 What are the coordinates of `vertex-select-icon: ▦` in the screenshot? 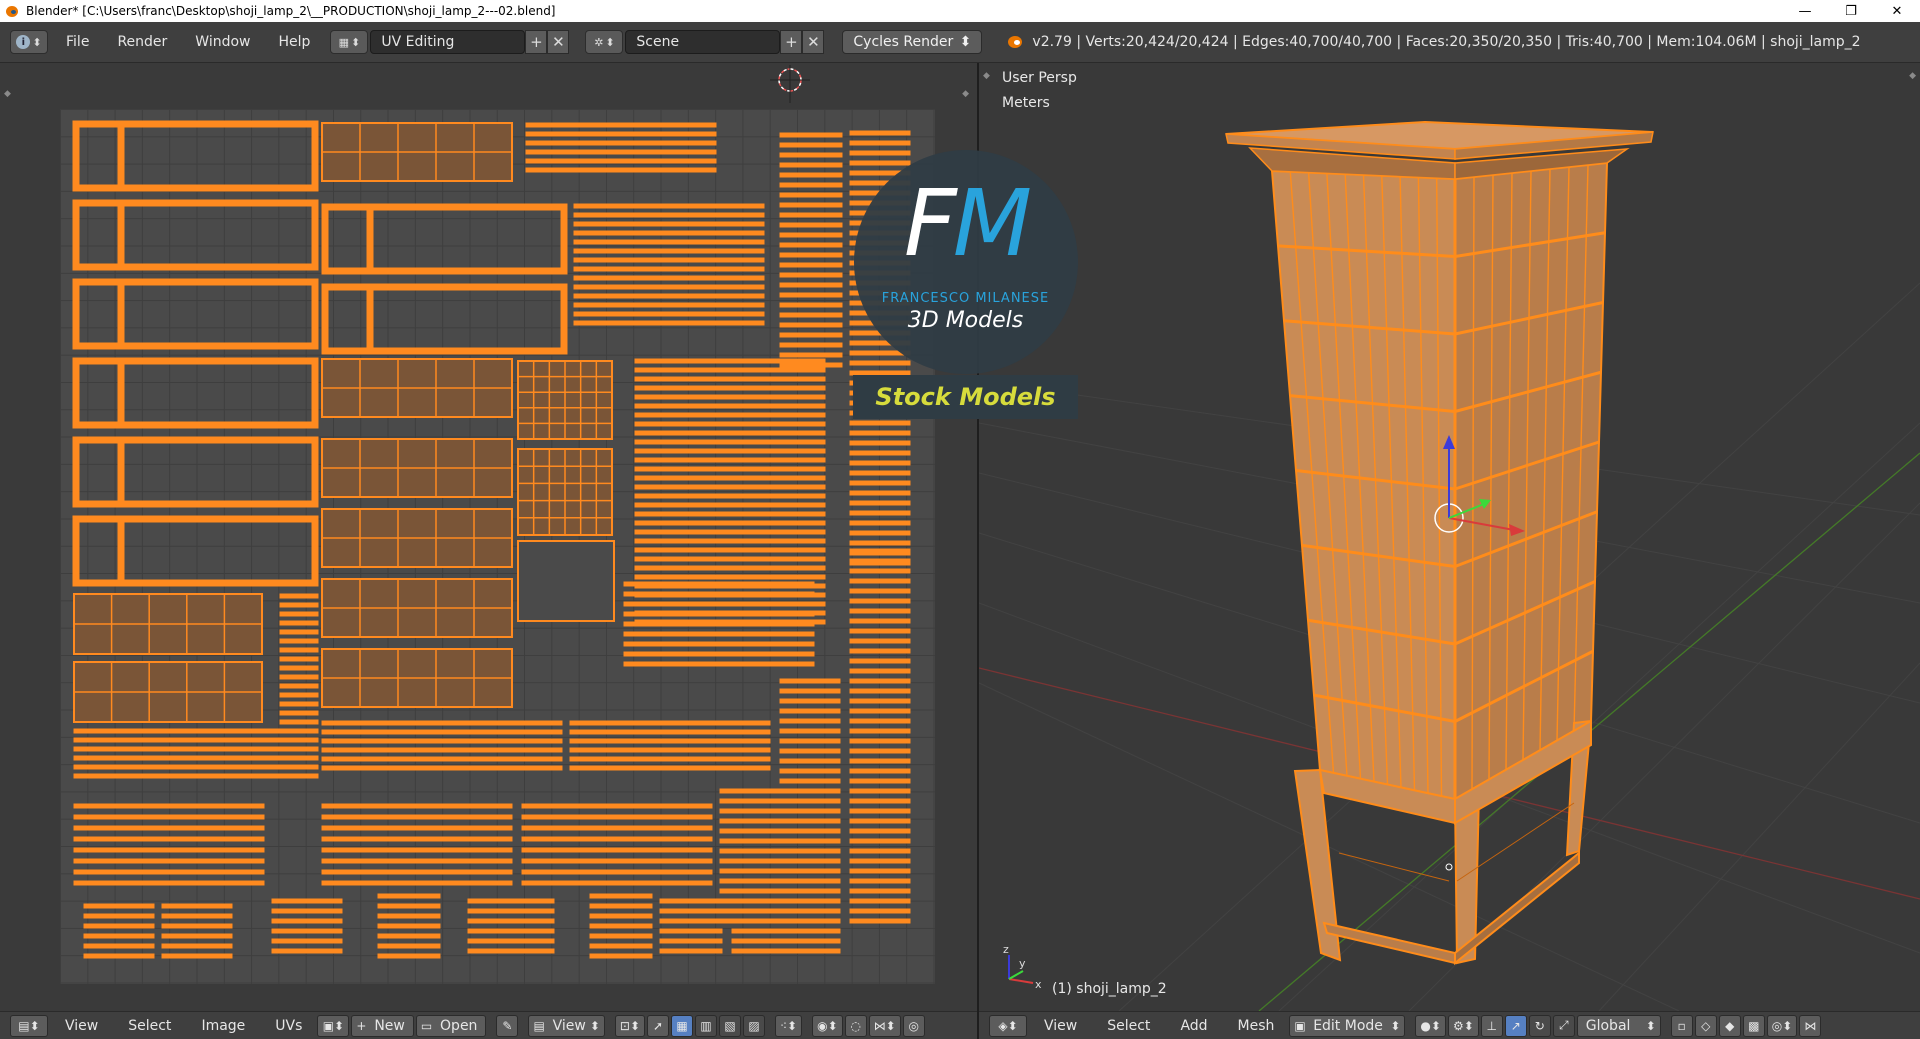 It's located at (682, 1025).